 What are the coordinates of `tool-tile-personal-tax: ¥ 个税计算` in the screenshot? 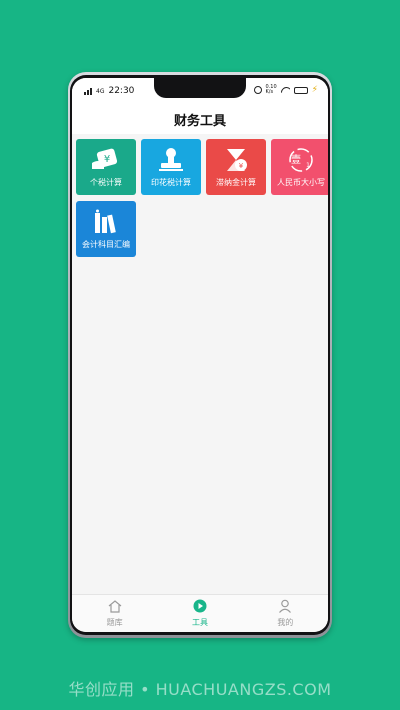 It's located at (106, 167).